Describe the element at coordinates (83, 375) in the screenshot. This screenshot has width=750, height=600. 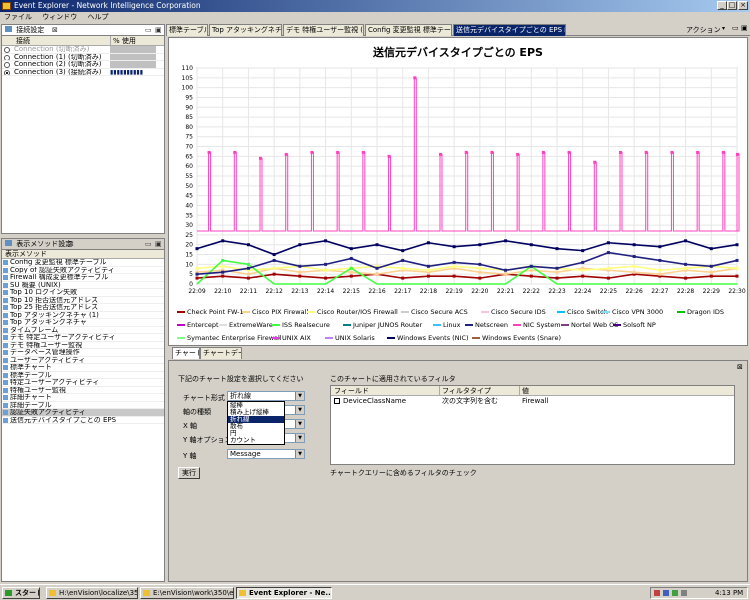
I see `method-item: 標準テーブル` at that location.